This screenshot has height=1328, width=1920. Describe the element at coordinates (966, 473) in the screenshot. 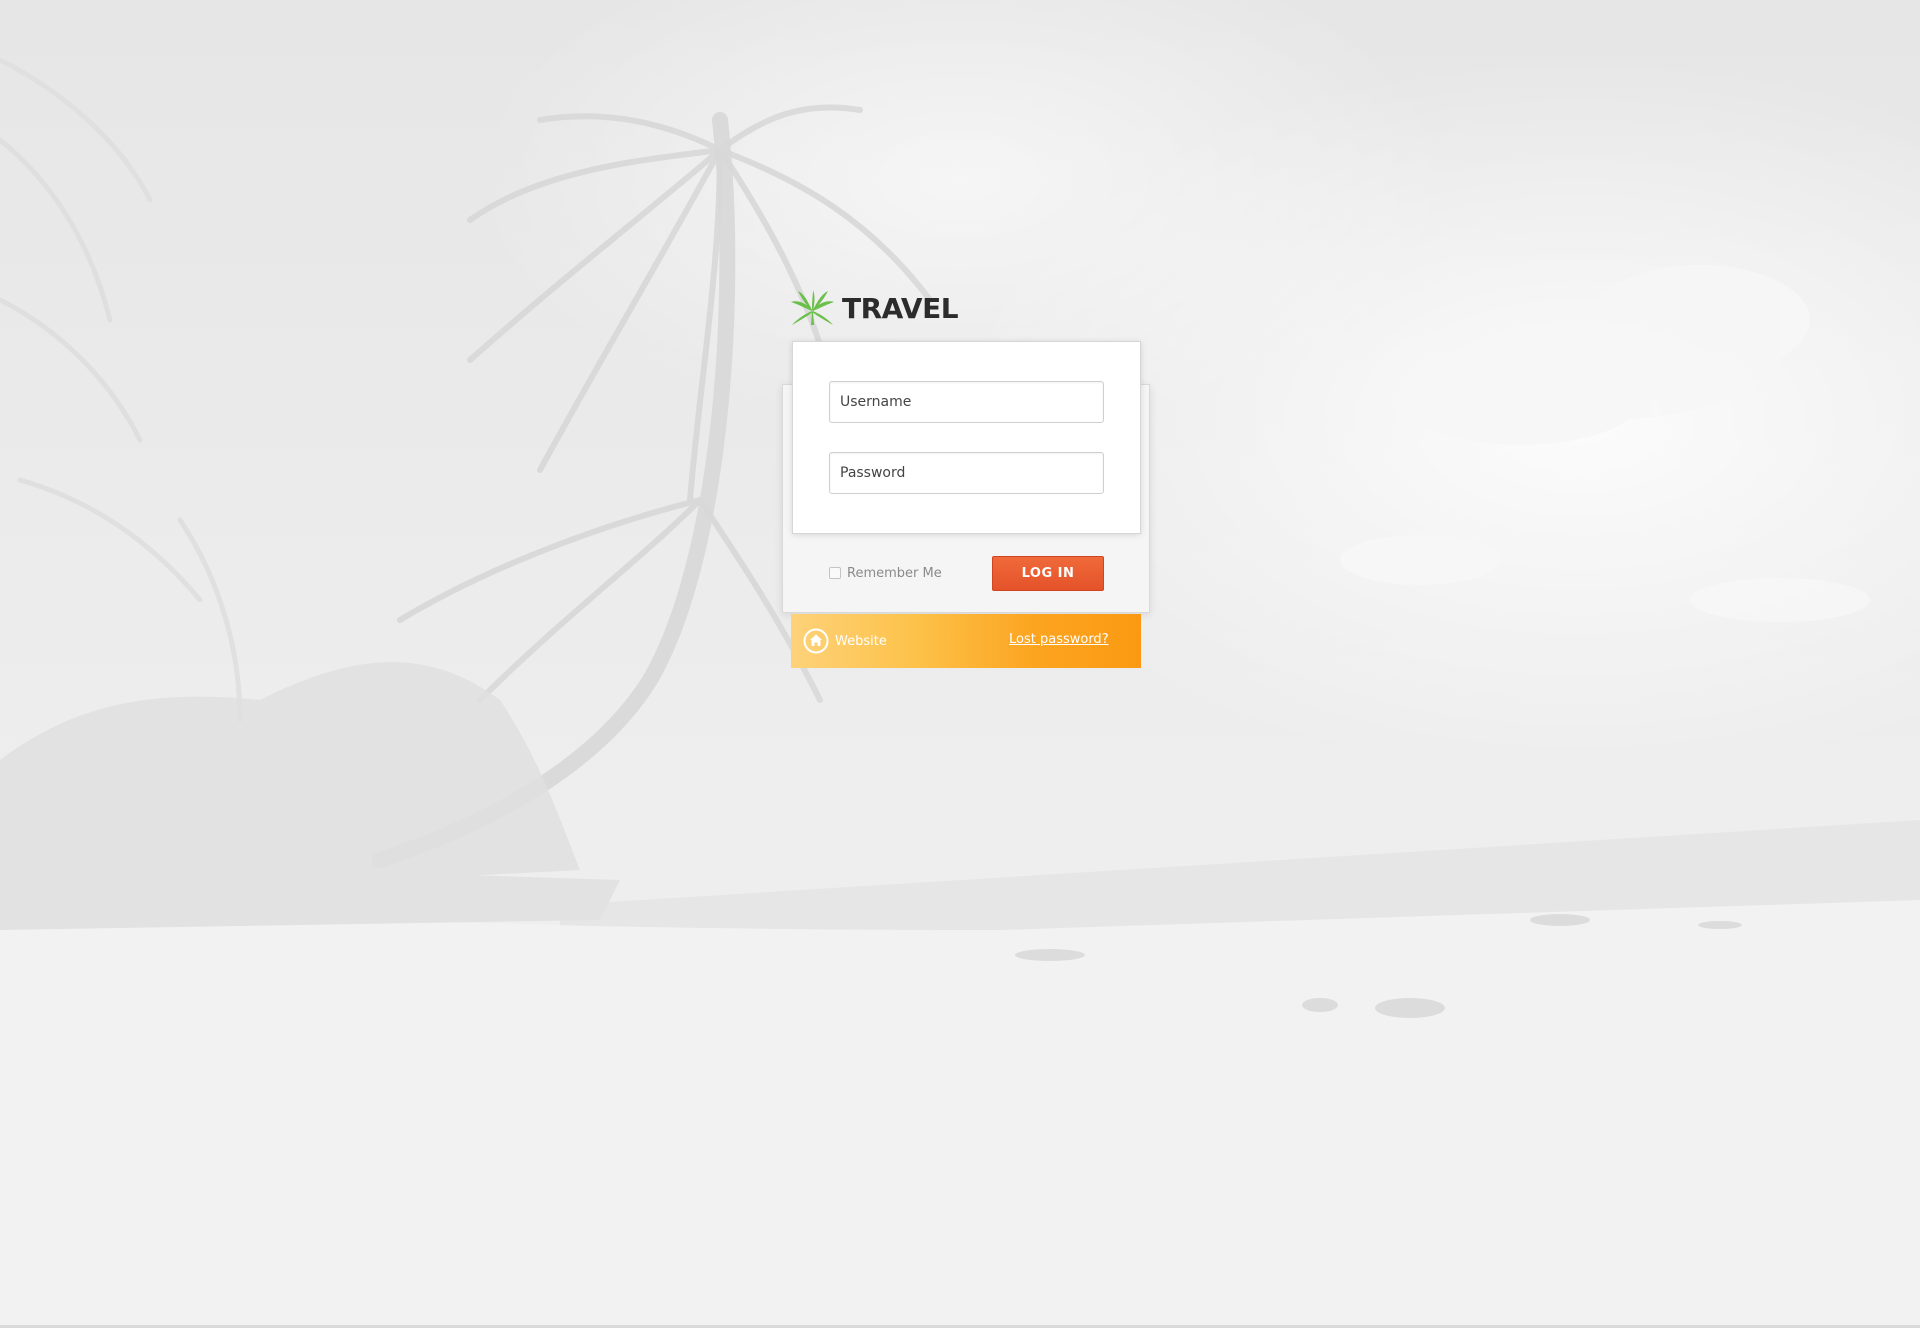

I see `password-input` at that location.